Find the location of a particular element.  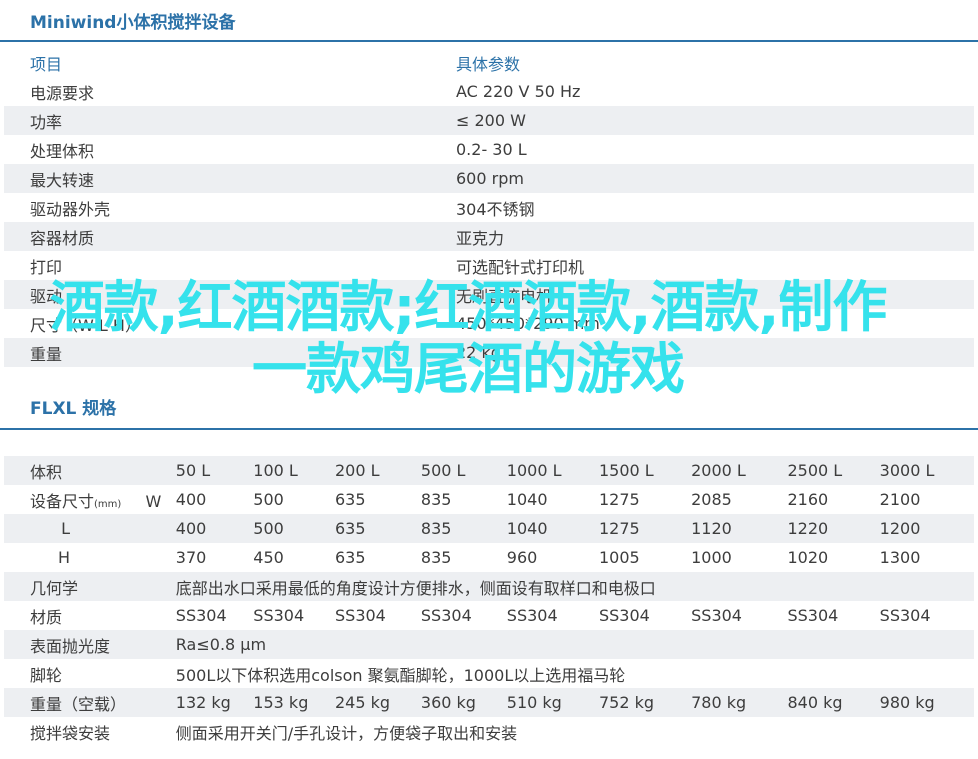

table-cell: 370 is located at coordinates (191, 557).